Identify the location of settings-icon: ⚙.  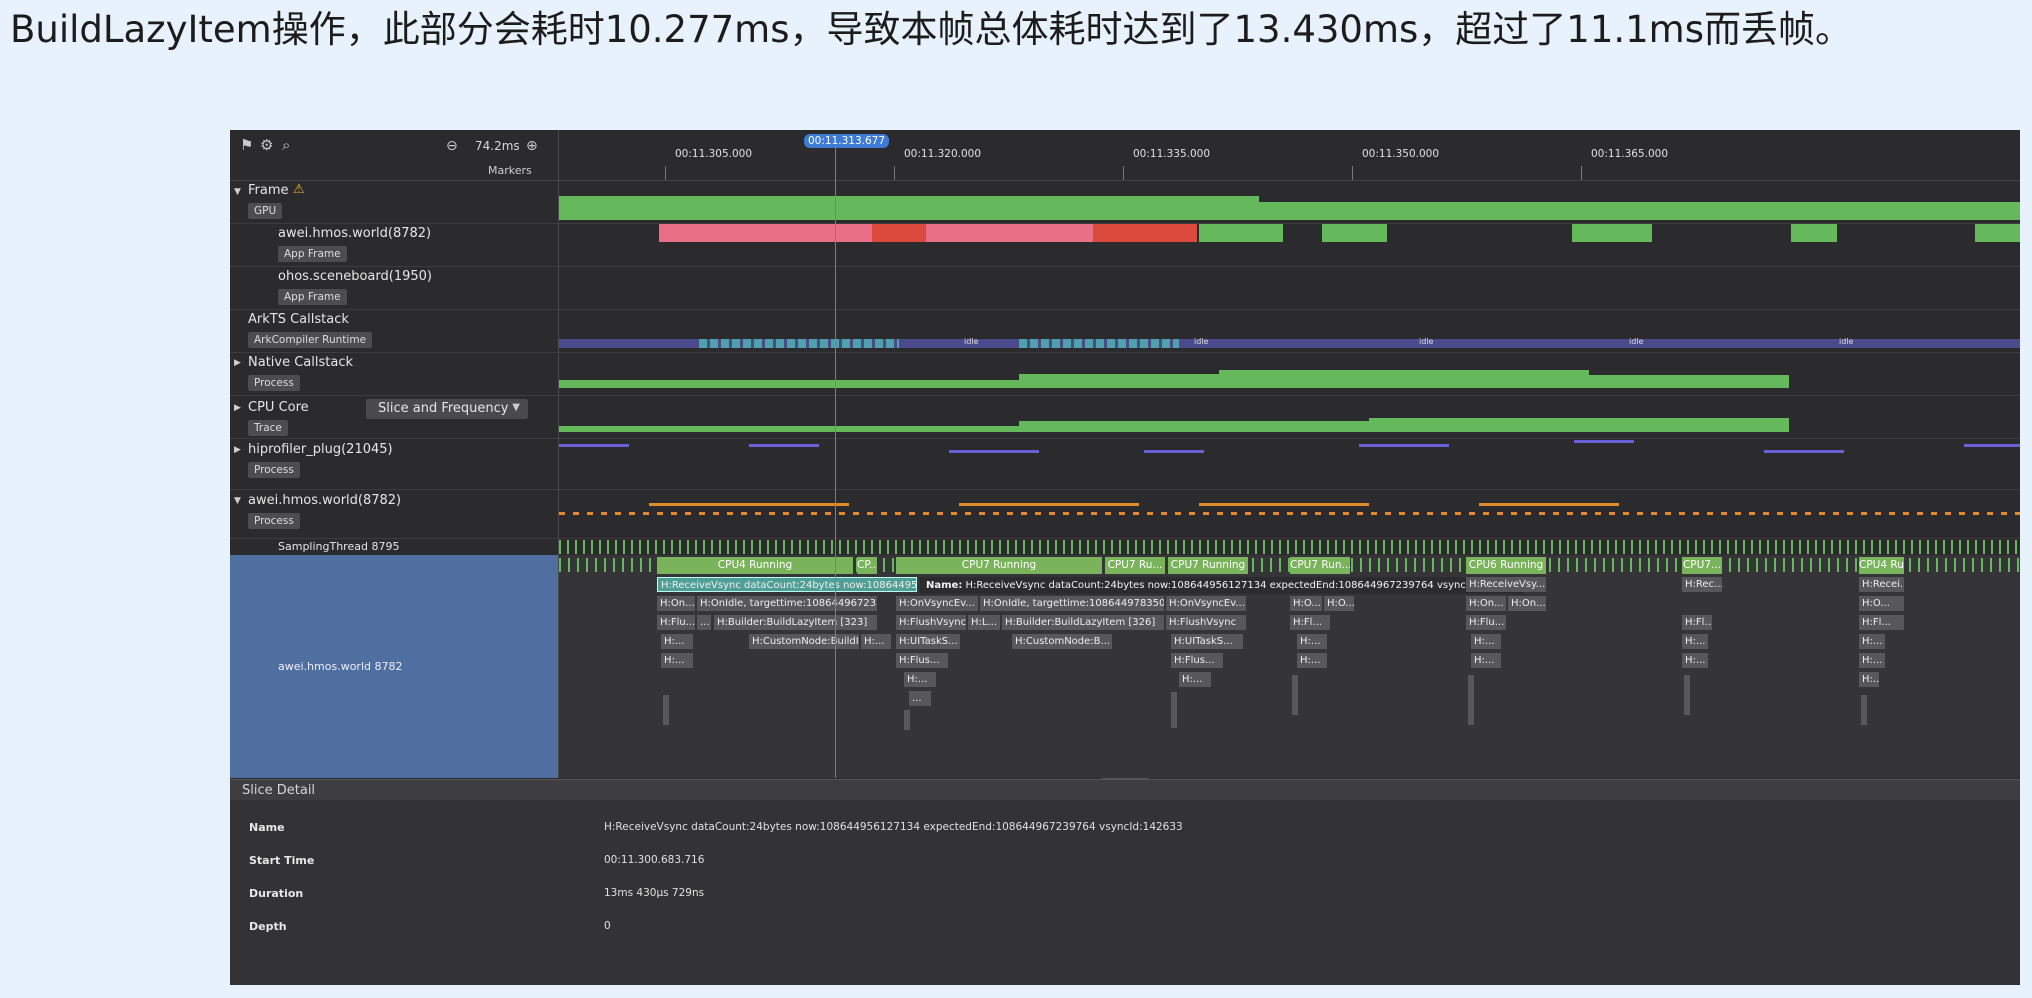
(266, 145).